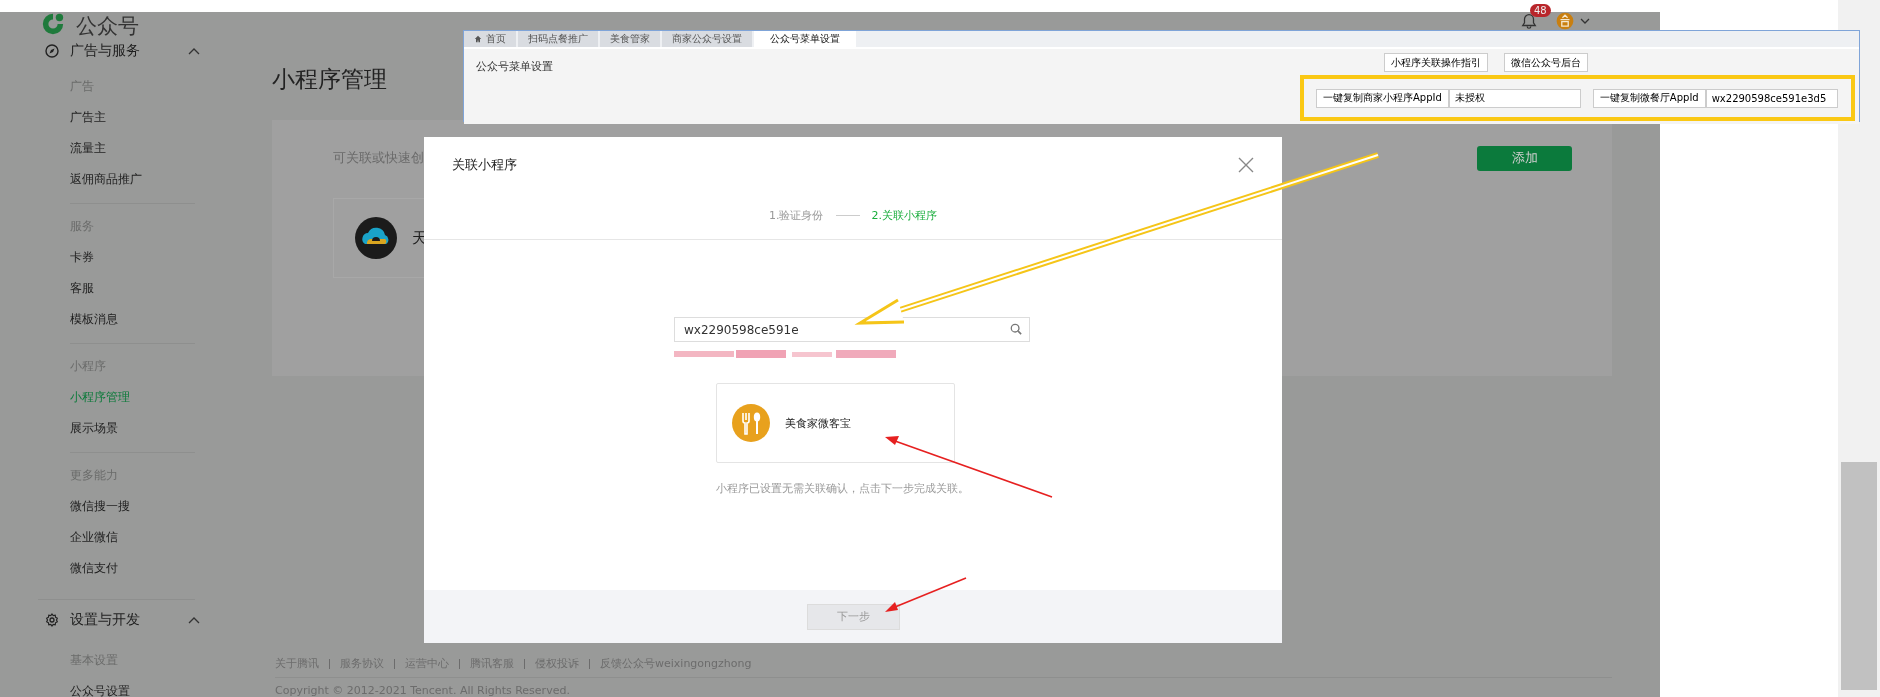 This screenshot has height=697, width=1880. I want to click on page-title: 小程序管理, so click(329, 79).